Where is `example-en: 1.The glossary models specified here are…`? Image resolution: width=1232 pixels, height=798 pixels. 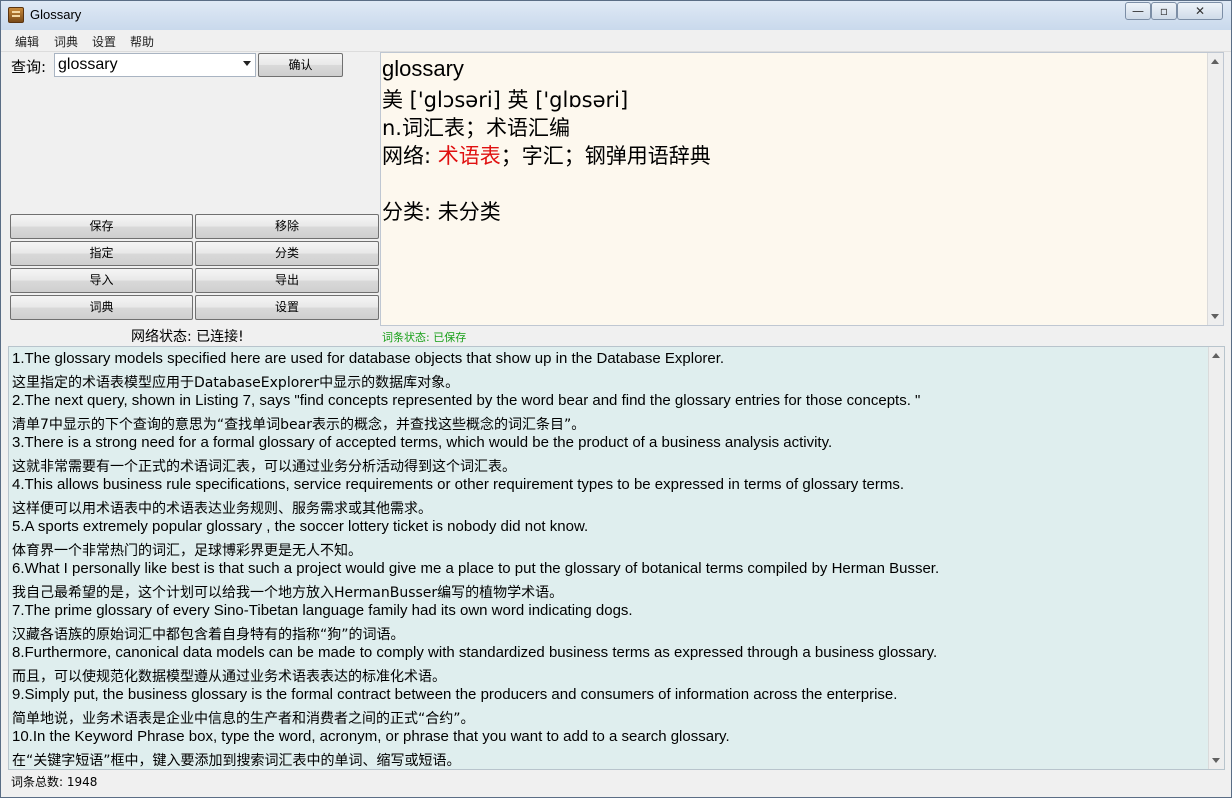 example-en: 1.The glossary models specified here are… is located at coordinates (368, 358).